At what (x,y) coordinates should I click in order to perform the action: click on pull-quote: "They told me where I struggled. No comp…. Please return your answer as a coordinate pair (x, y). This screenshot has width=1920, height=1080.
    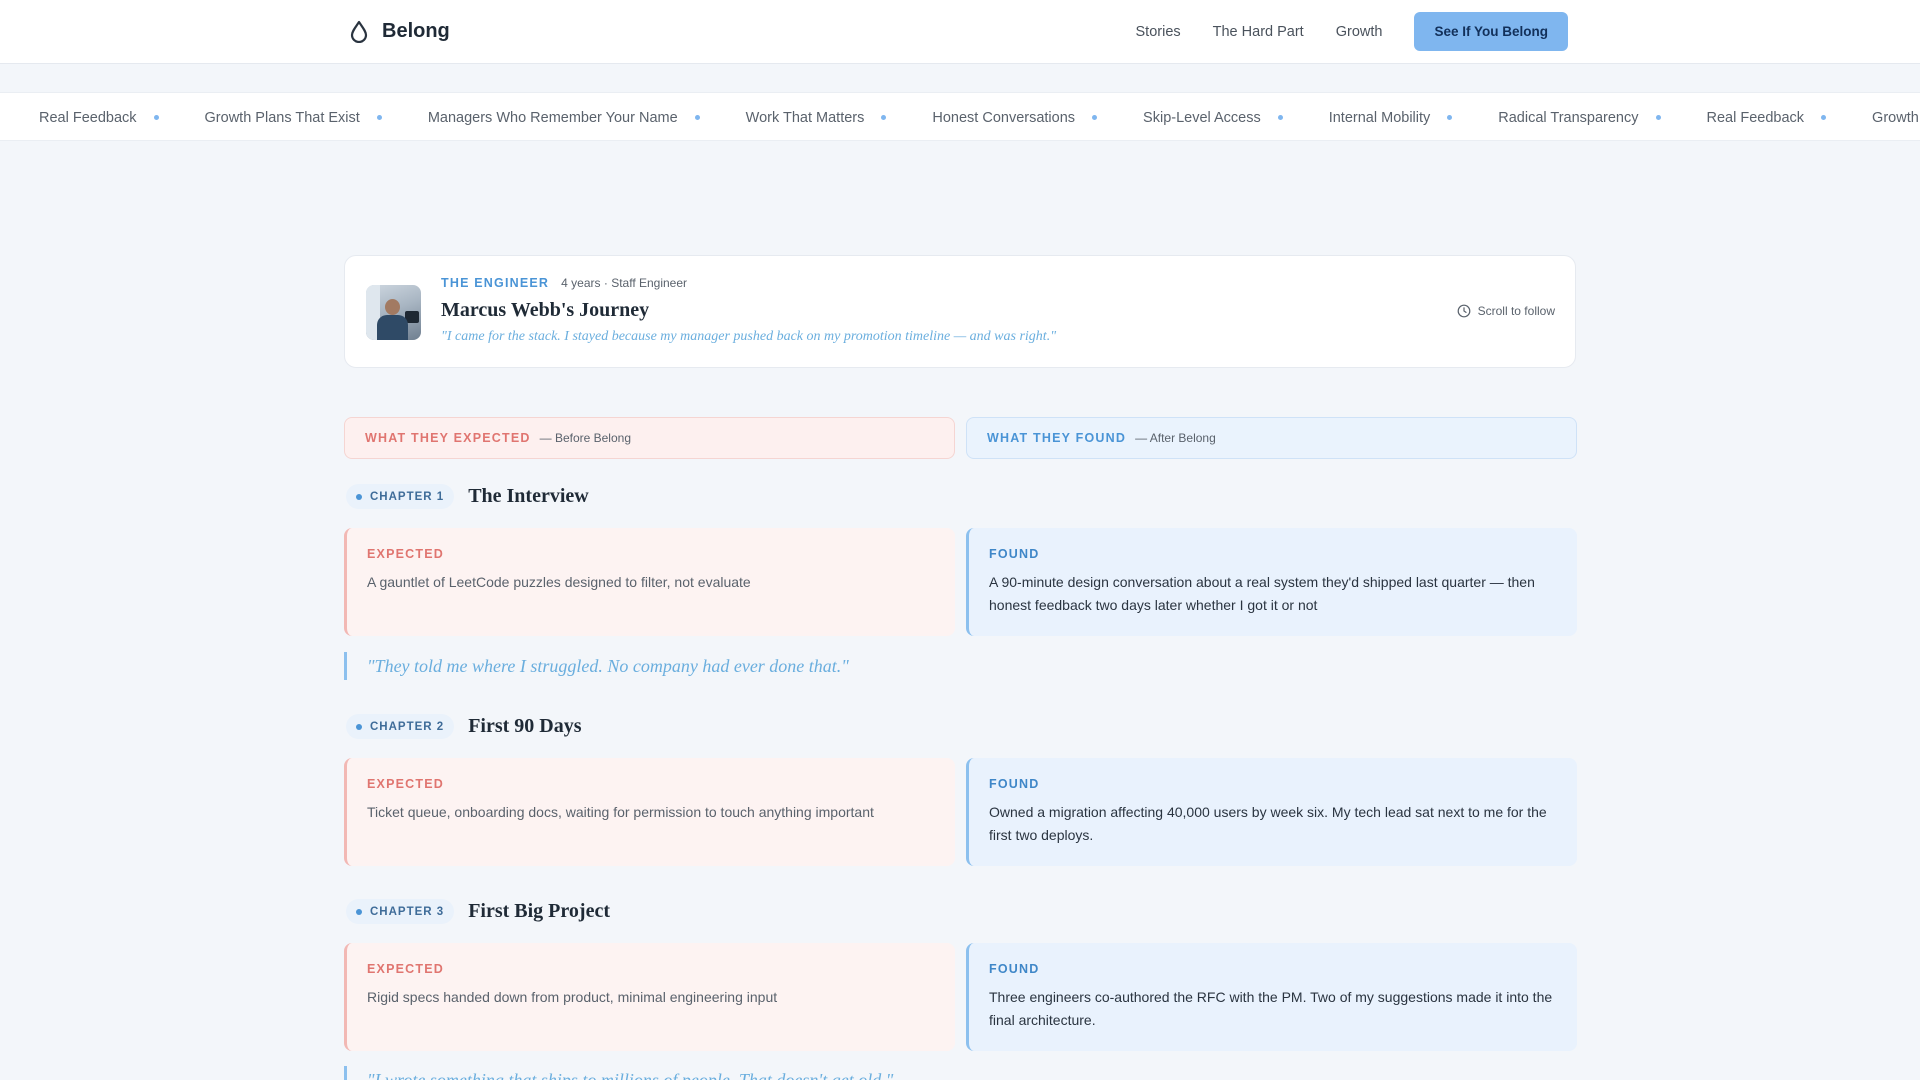
    Looking at the image, I should click on (596, 666).